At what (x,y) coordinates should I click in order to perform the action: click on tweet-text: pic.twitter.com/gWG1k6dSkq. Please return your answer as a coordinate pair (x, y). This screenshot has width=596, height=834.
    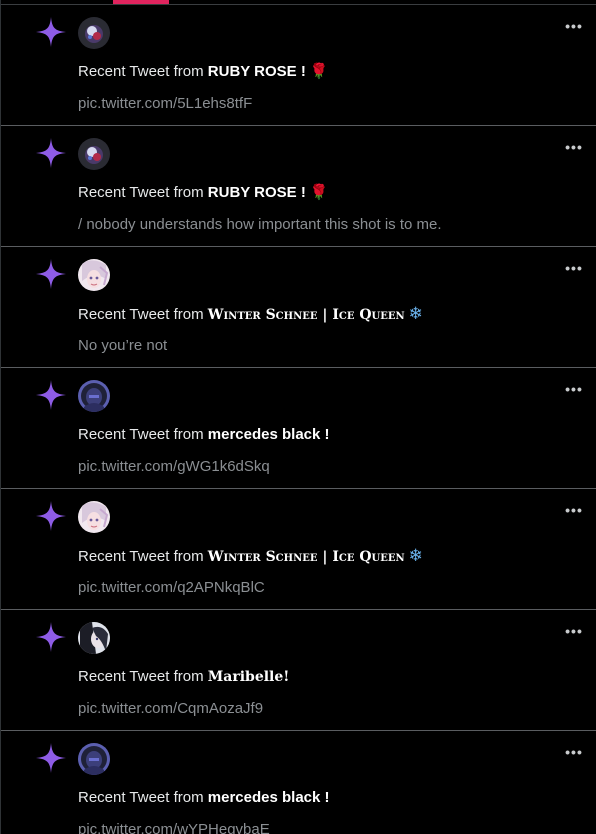
    Looking at the image, I should click on (174, 467).